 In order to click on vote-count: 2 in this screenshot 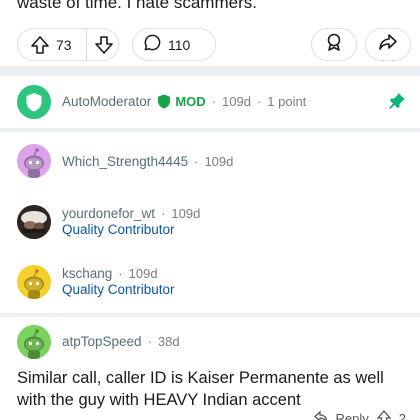, I will do `click(402, 415)`.